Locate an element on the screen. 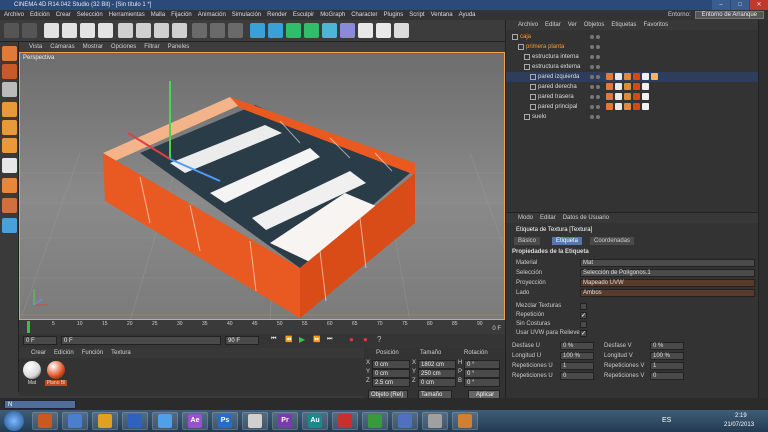  object-row: suelo is located at coordinates (632, 117).